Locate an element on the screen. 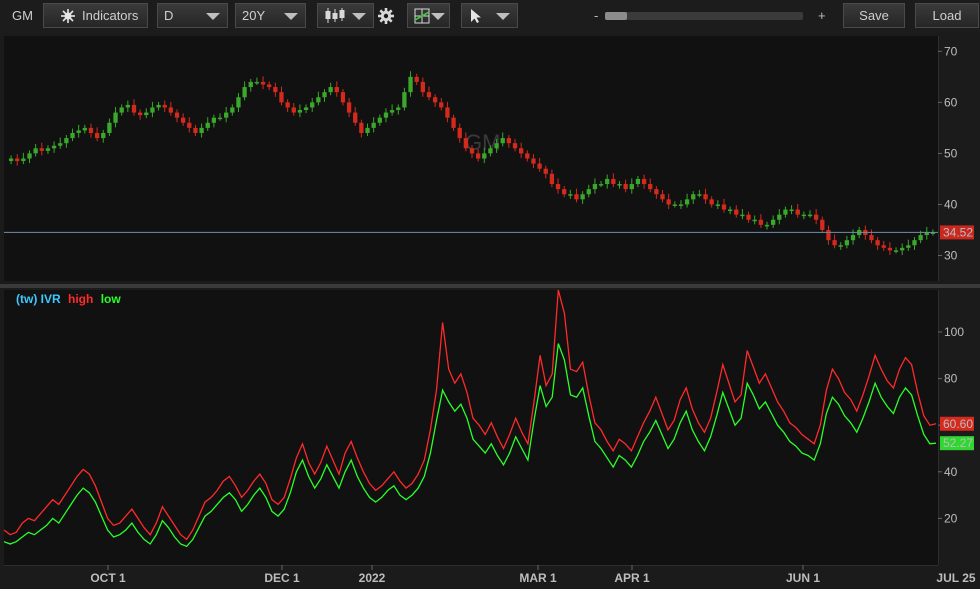 The image size is (980, 589). date-axis-tick-label: OCT 1 is located at coordinates (108, 578).